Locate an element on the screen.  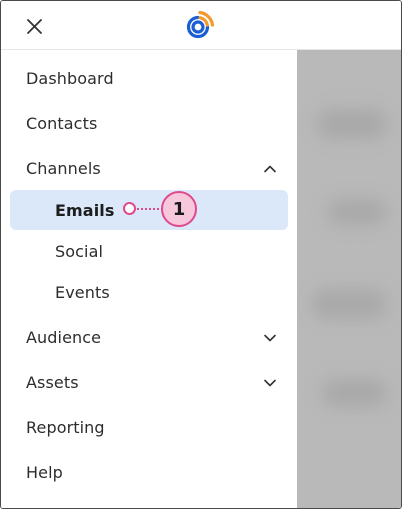
callout-badge: 1 is located at coordinates (179, 209).